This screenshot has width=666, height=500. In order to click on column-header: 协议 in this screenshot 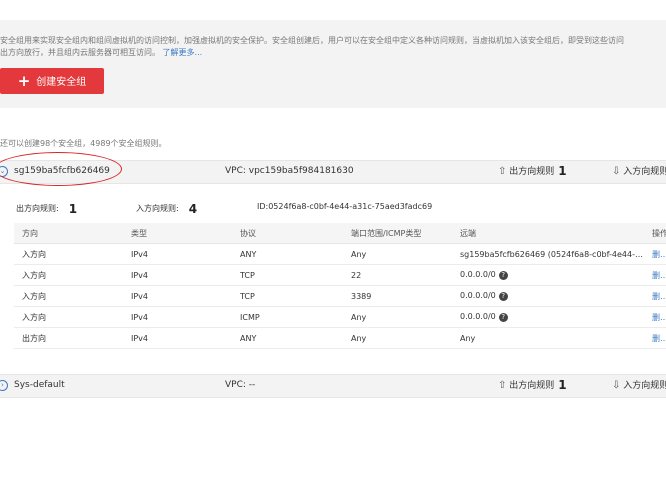, I will do `click(287, 233)`.